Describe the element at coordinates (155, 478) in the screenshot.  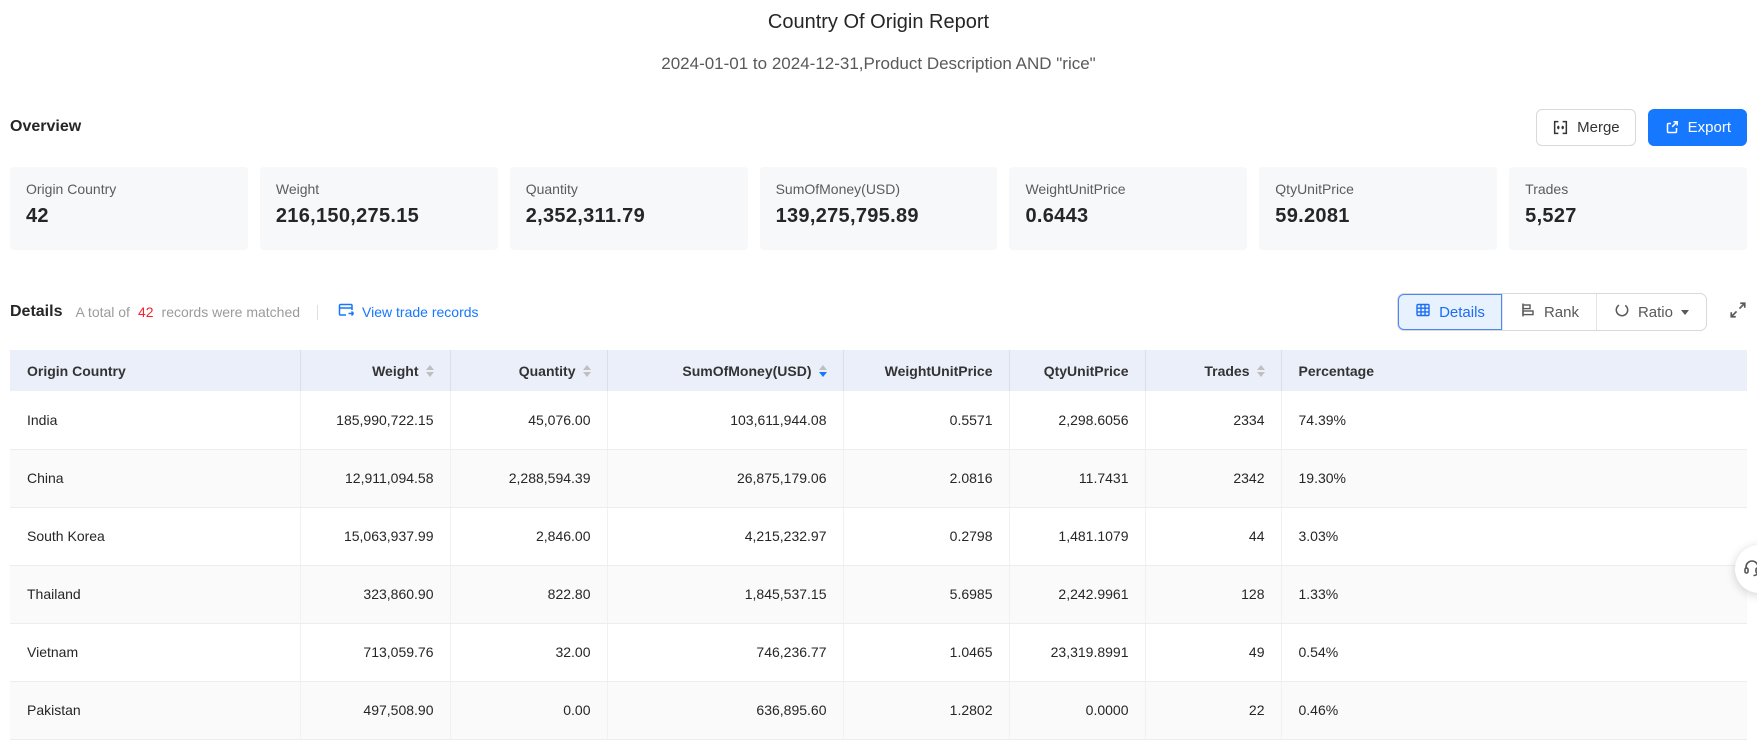
I see `cell-country: China` at that location.